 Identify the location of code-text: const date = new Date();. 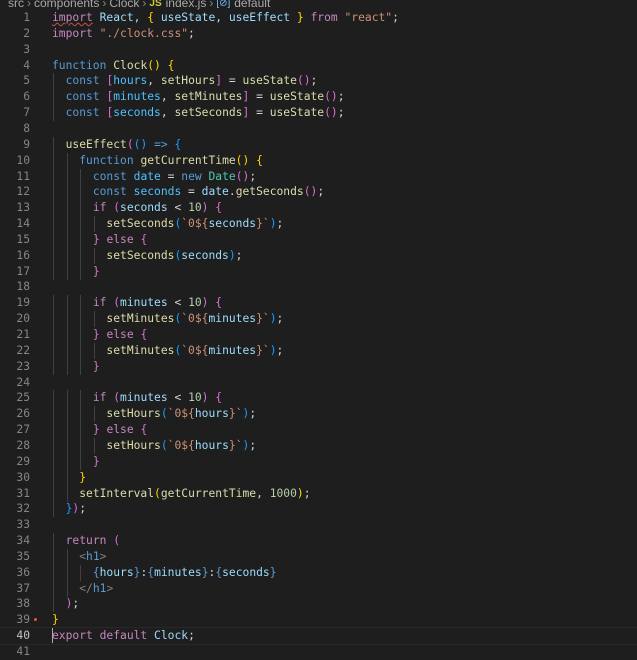
(174, 176).